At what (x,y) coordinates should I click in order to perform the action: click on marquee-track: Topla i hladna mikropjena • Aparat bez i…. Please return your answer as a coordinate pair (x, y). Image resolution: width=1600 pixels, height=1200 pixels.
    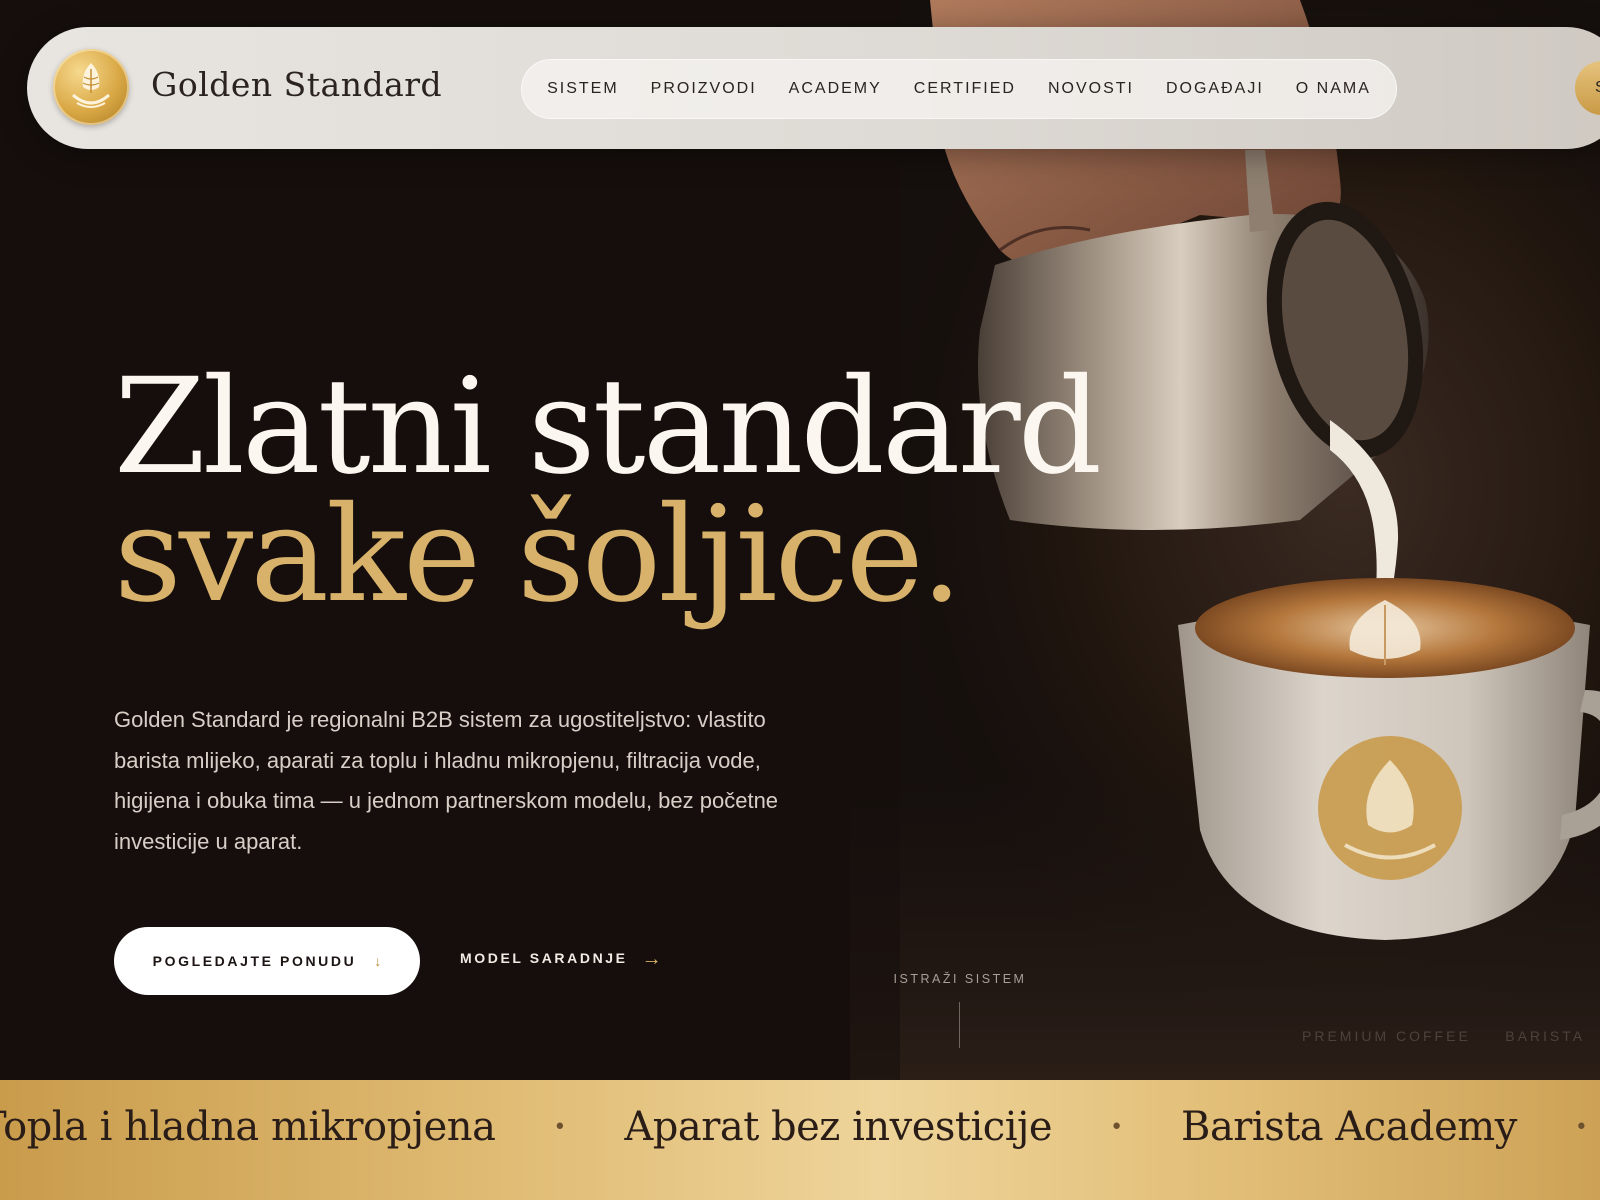
    Looking at the image, I should click on (800, 1127).